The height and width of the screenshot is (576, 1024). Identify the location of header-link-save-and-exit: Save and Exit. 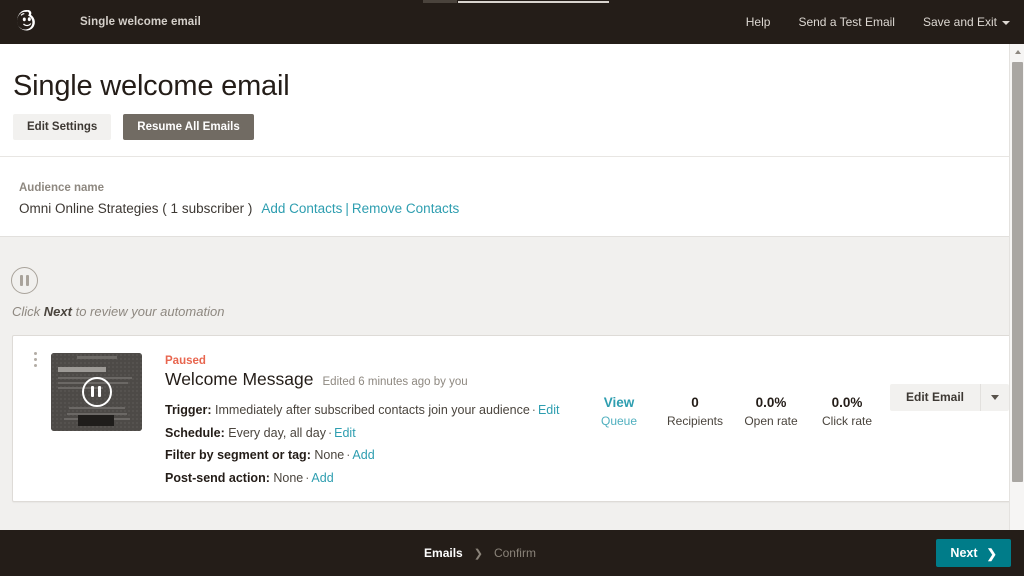
(966, 22).